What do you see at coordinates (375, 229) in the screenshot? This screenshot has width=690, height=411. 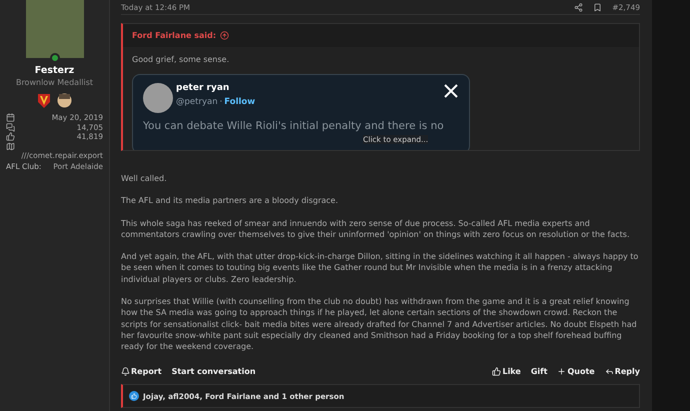 I see `post-paragraph: This whole saga has reeked of smear and innuendo with zero sense of due process. So-called AFL media experts and commentators crawling over themselves to give their uninformed 'opinion' on things with zero focus on resolution or the facts.` at bounding box center [375, 229].